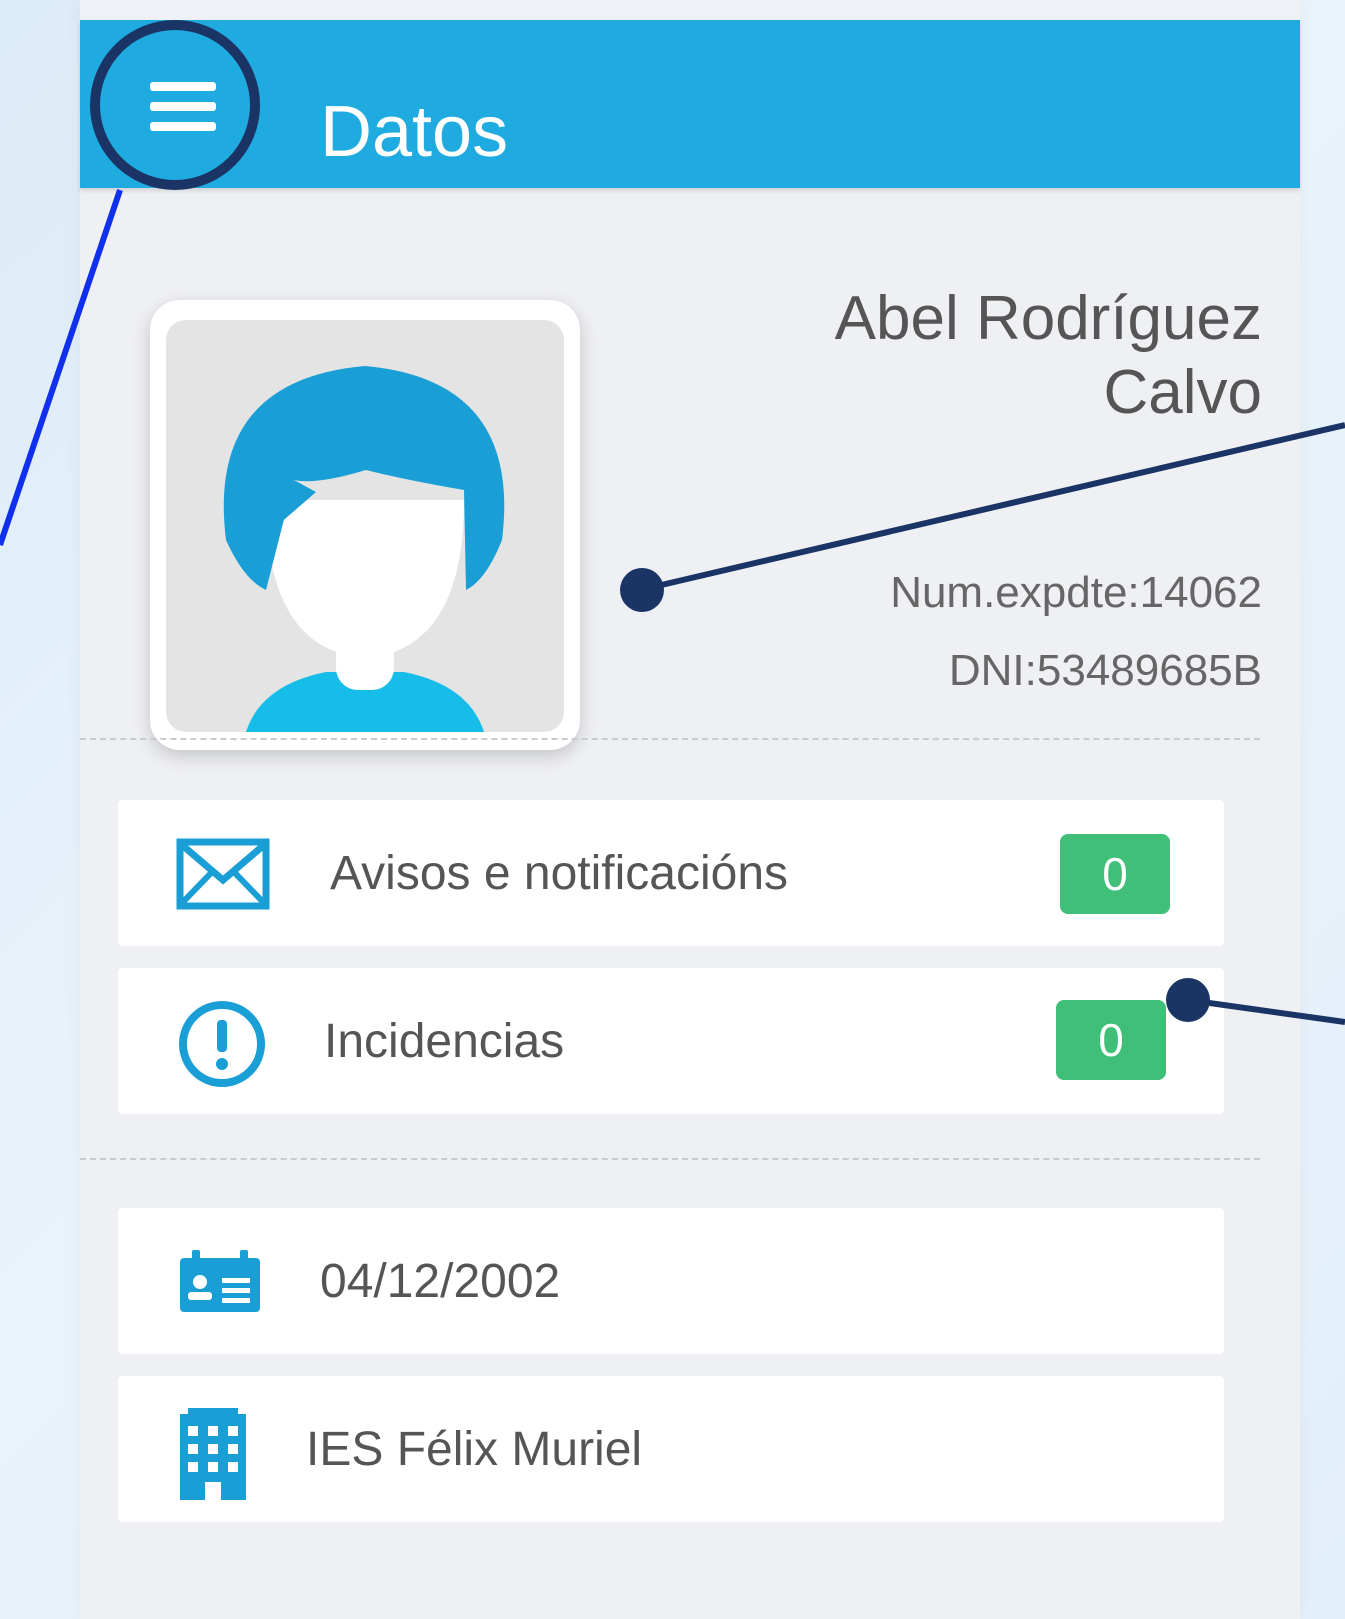 The height and width of the screenshot is (1619, 1345). I want to click on list-item-avisos: Avisos e notificacións 0, so click(671, 873).